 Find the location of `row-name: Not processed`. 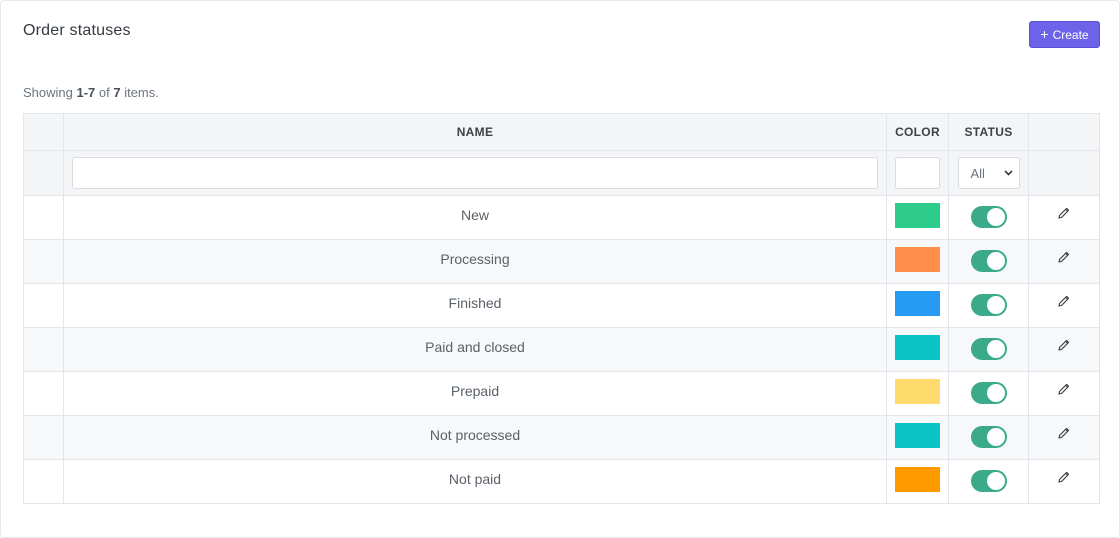

row-name: Not processed is located at coordinates (475, 437).